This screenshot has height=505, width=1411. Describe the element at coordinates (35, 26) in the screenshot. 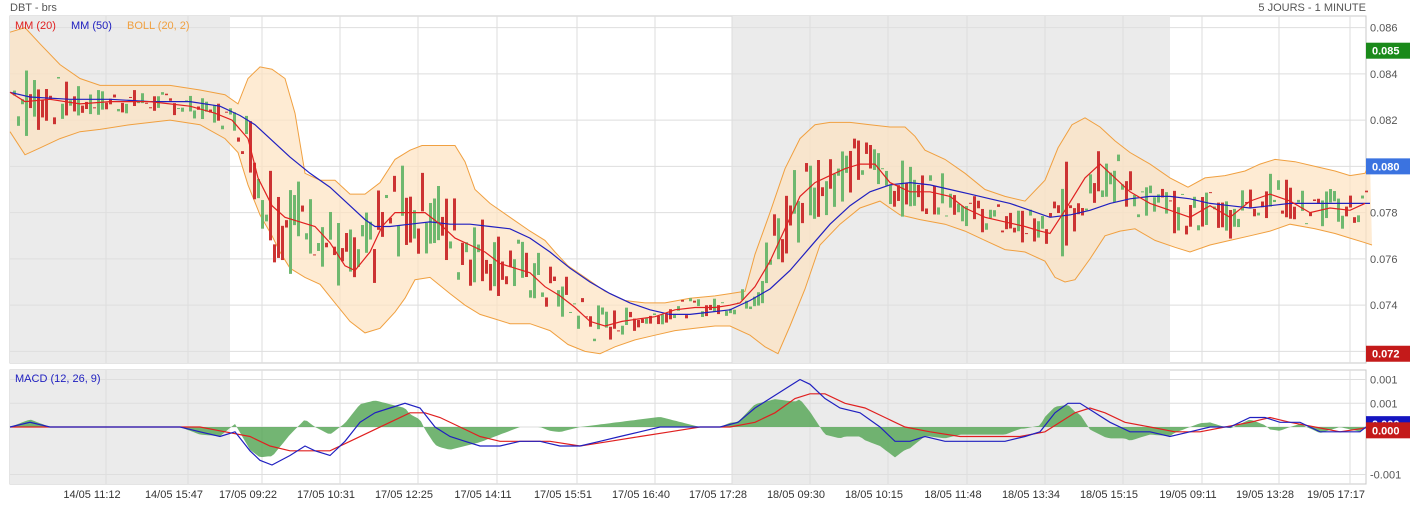

I see `legend-mm20: MM (20)` at that location.